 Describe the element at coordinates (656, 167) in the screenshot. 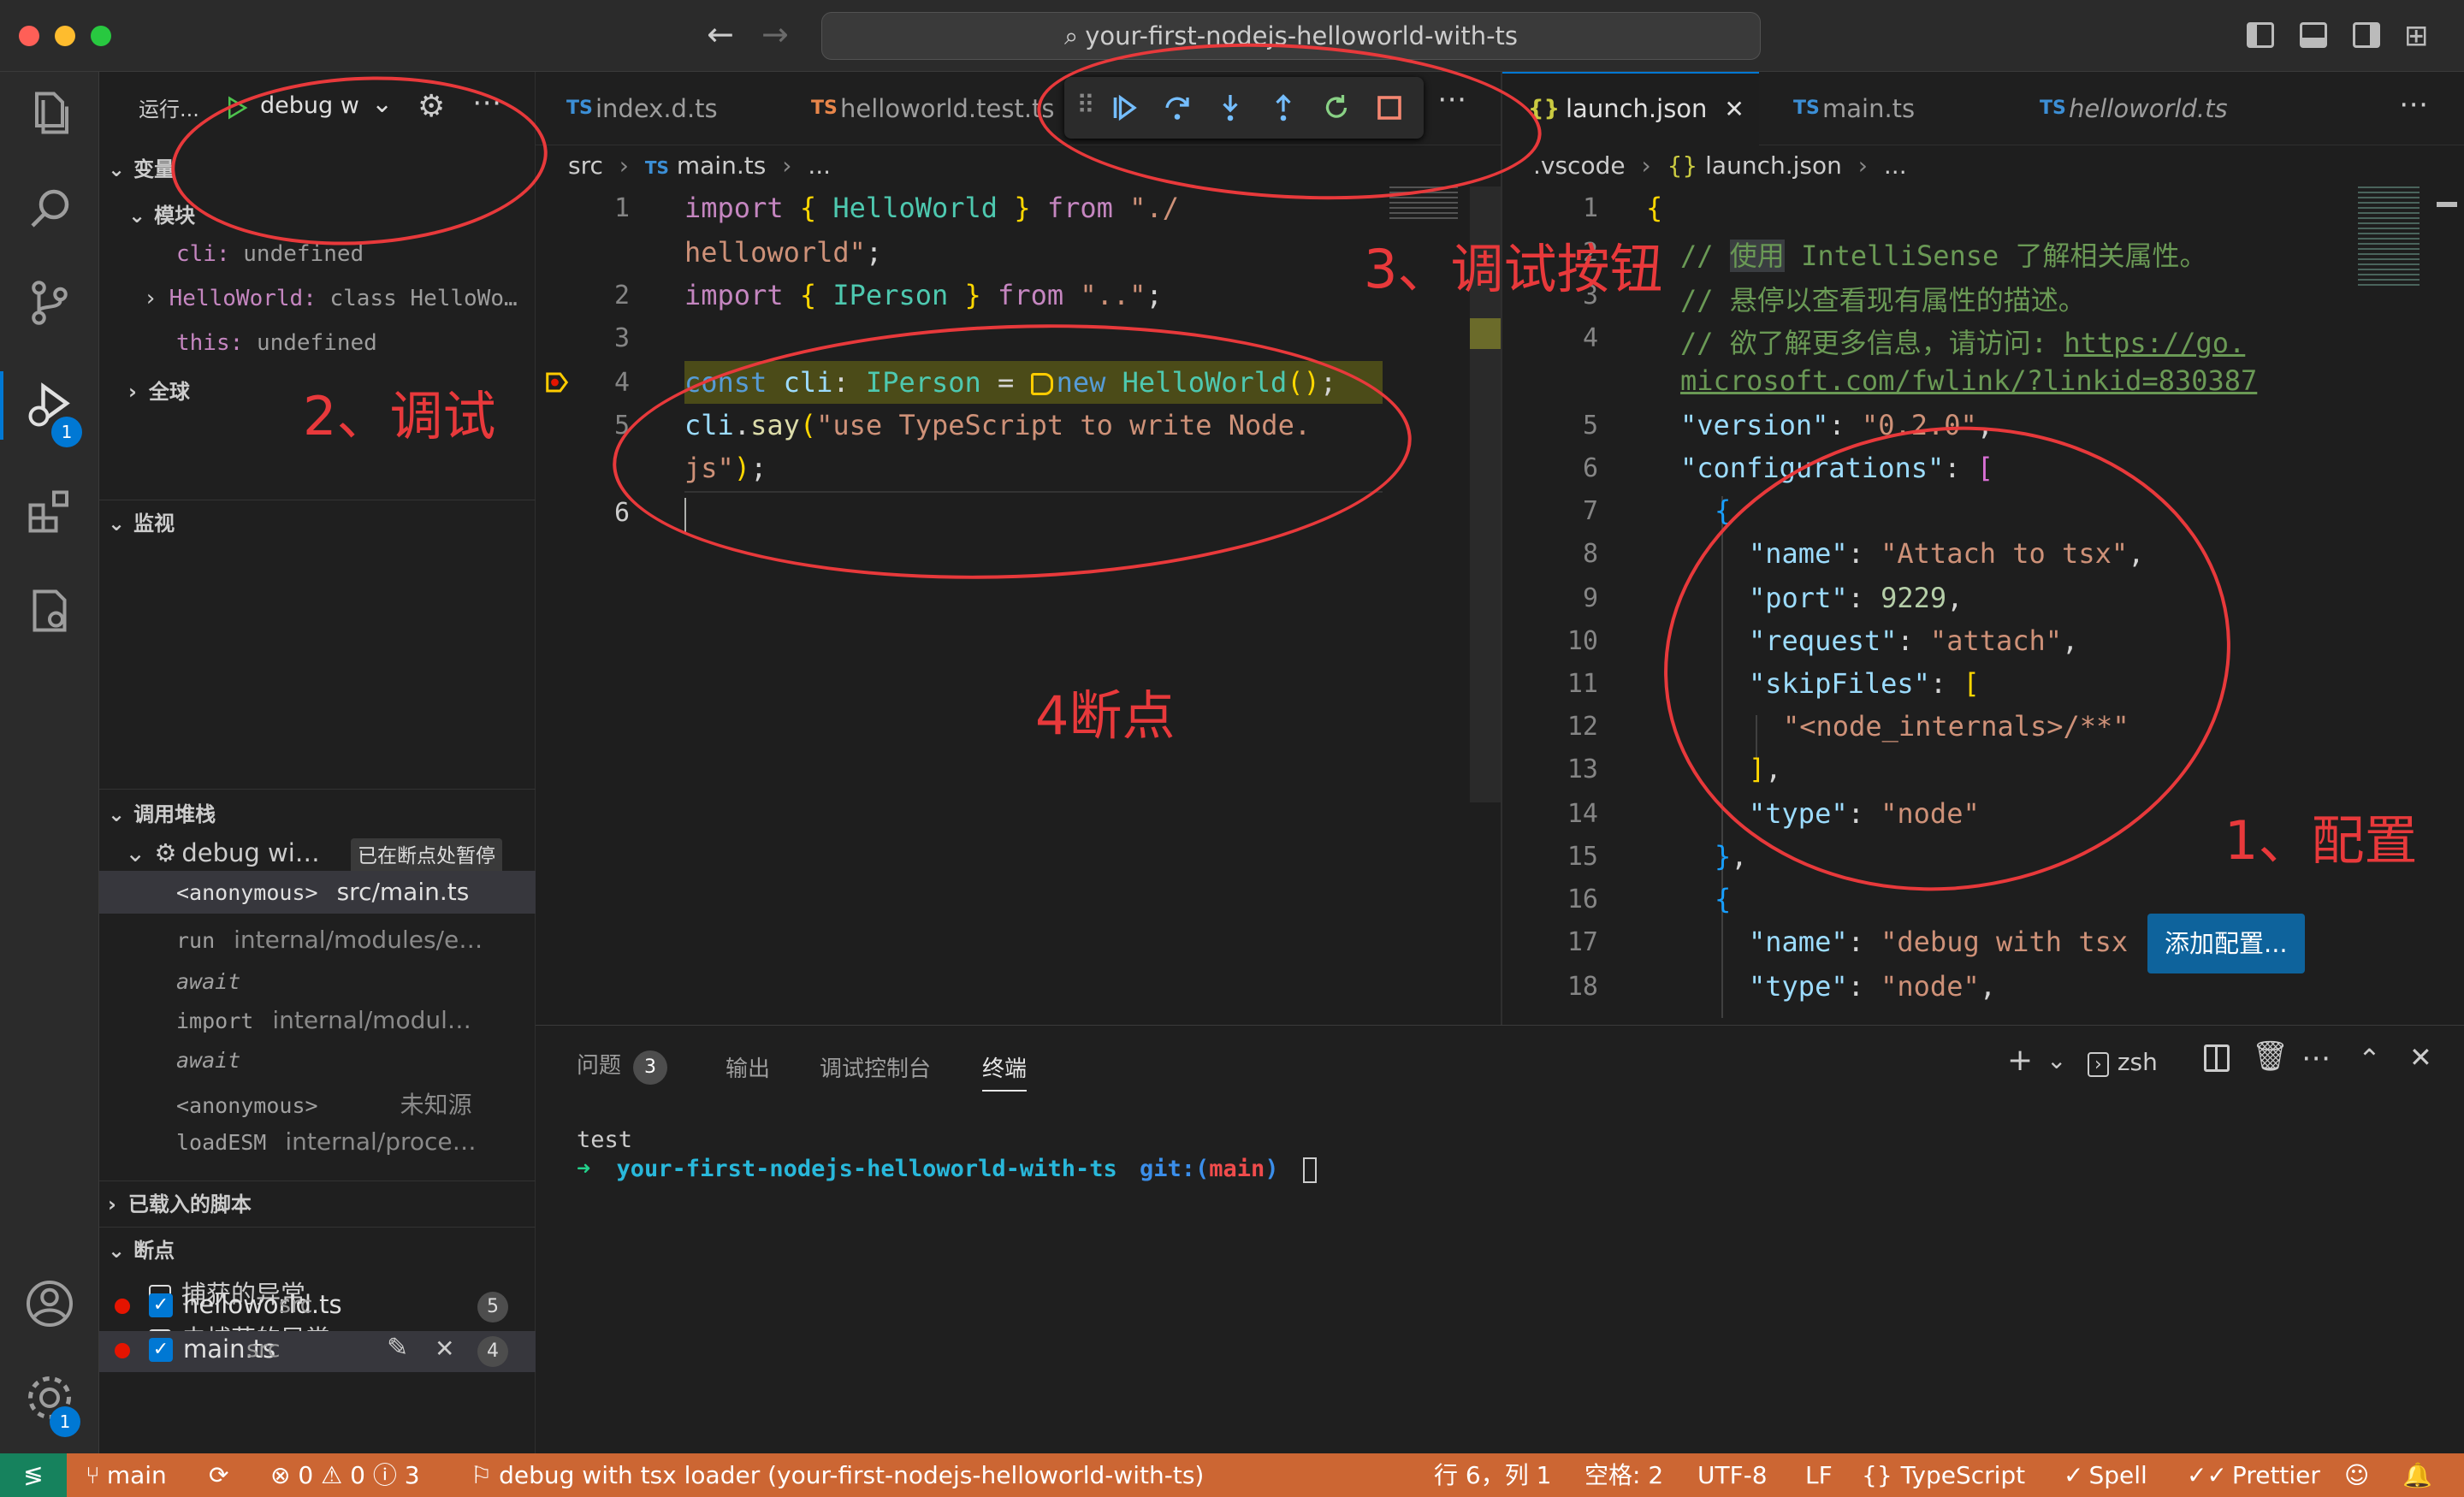

I see `typescript-file-icon: TS` at that location.